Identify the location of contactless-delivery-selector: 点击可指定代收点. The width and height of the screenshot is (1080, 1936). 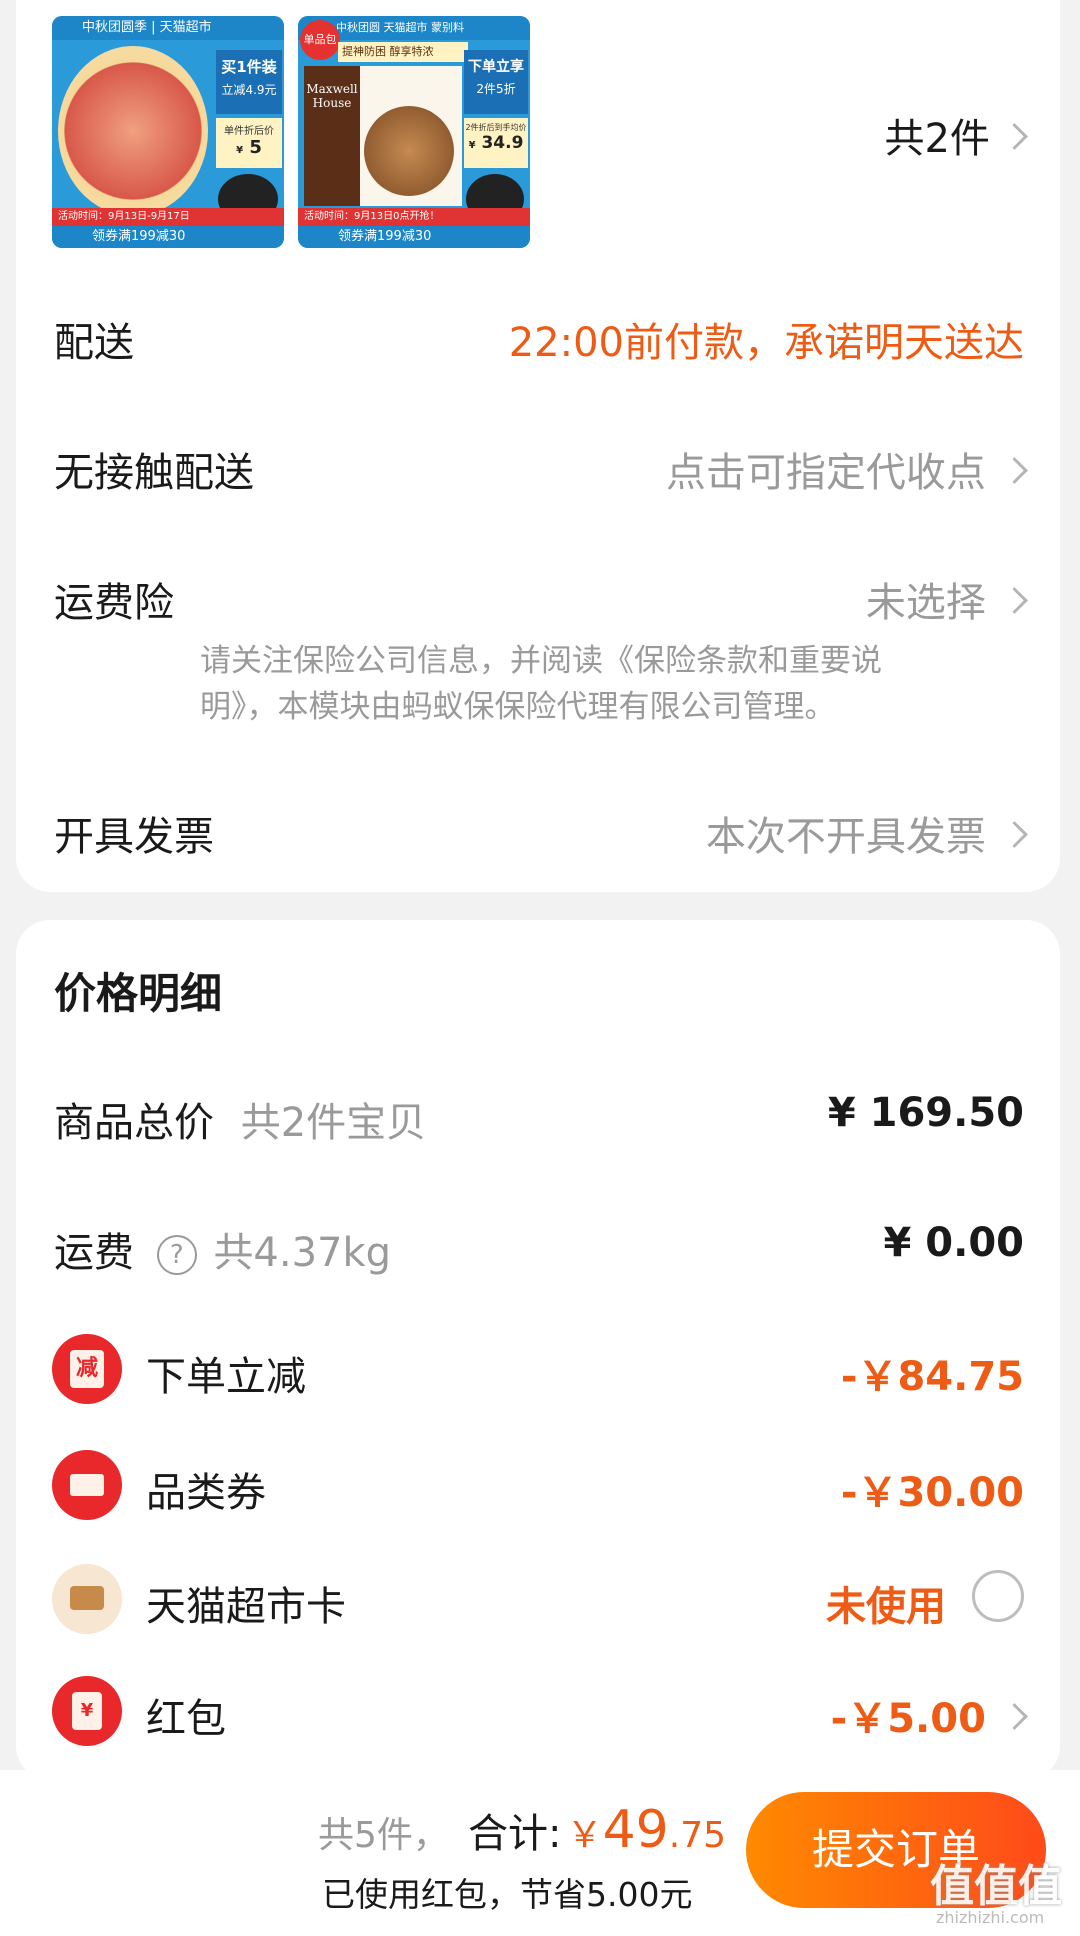
(846, 469).